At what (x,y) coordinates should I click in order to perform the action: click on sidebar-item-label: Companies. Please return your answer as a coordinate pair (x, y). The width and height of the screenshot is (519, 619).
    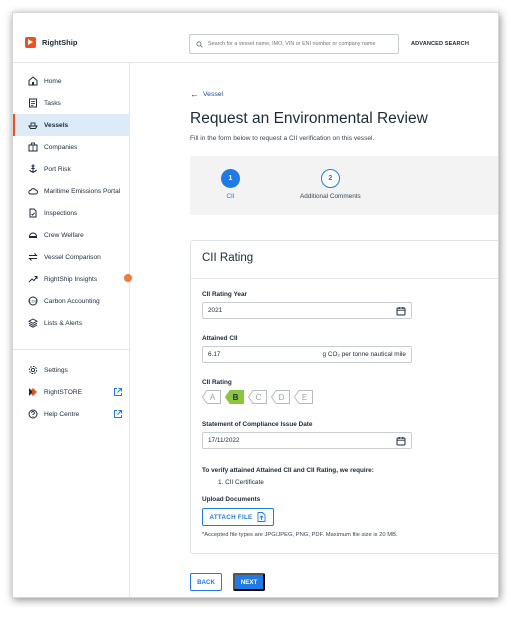
    Looking at the image, I should click on (61, 147).